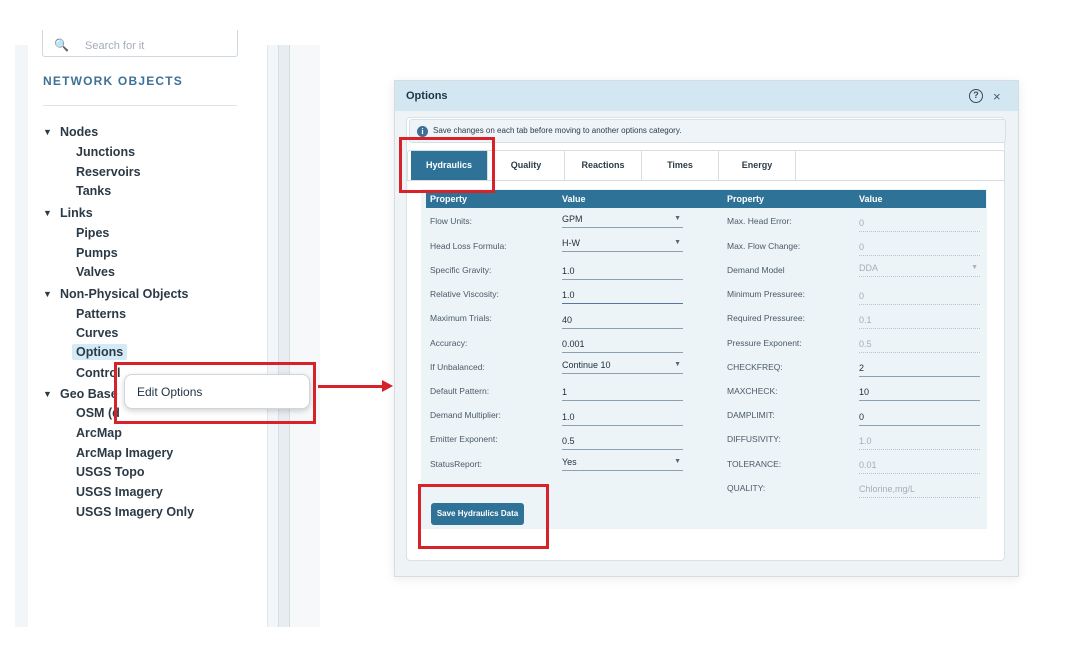 This screenshot has width=1075, height=660. Describe the element at coordinates (868, 465) in the screenshot. I see `tolerance-value: 0.01` at that location.